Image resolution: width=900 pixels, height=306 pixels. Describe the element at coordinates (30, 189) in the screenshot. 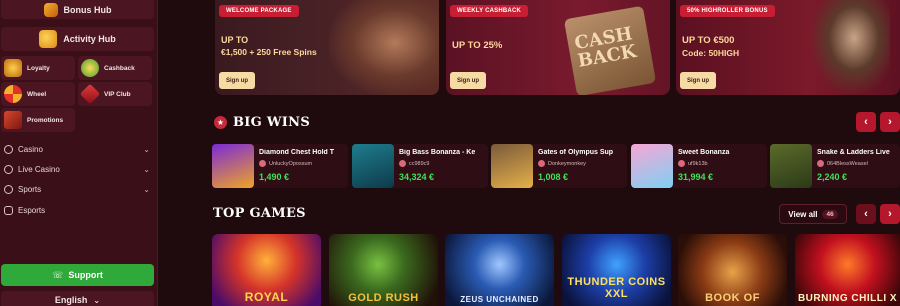

I see `sidebar-item-label: Sports` at that location.